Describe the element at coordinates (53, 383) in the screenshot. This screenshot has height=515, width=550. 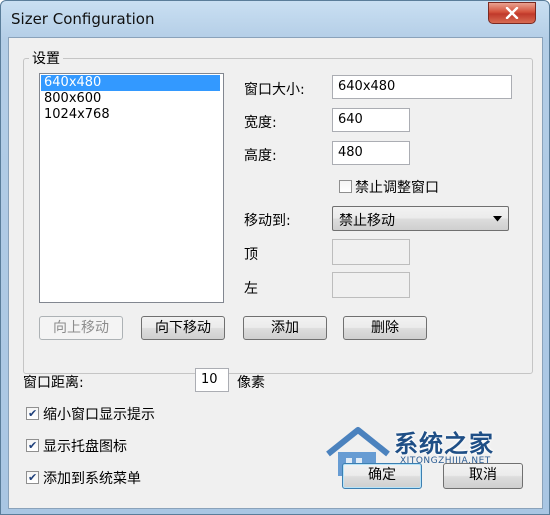
I see `window-distance-label: 窗口距离:` at that location.